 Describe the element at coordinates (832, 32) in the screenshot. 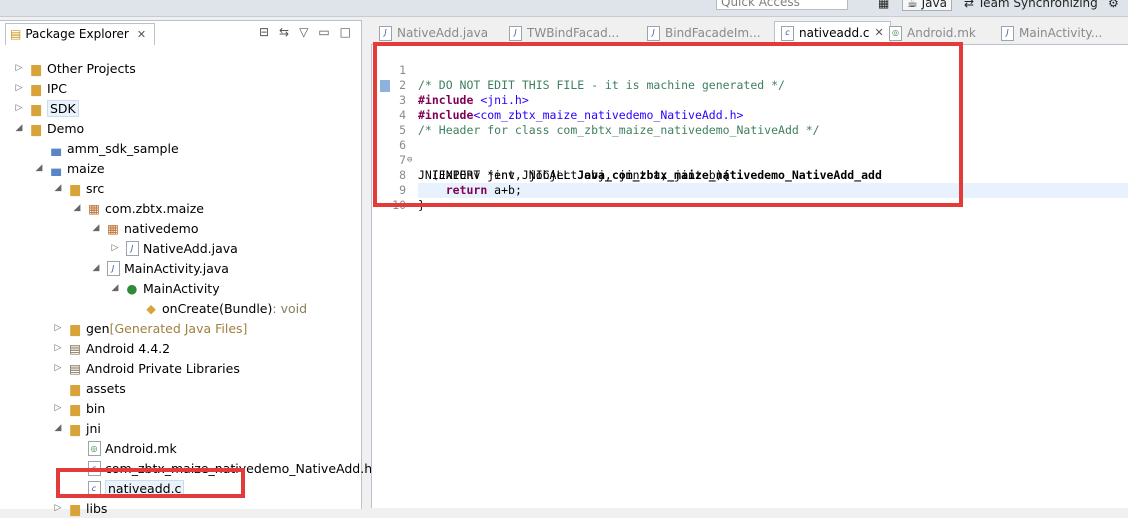

I see `tab-nativeadd-c: c nativeadd.c ✕` at that location.